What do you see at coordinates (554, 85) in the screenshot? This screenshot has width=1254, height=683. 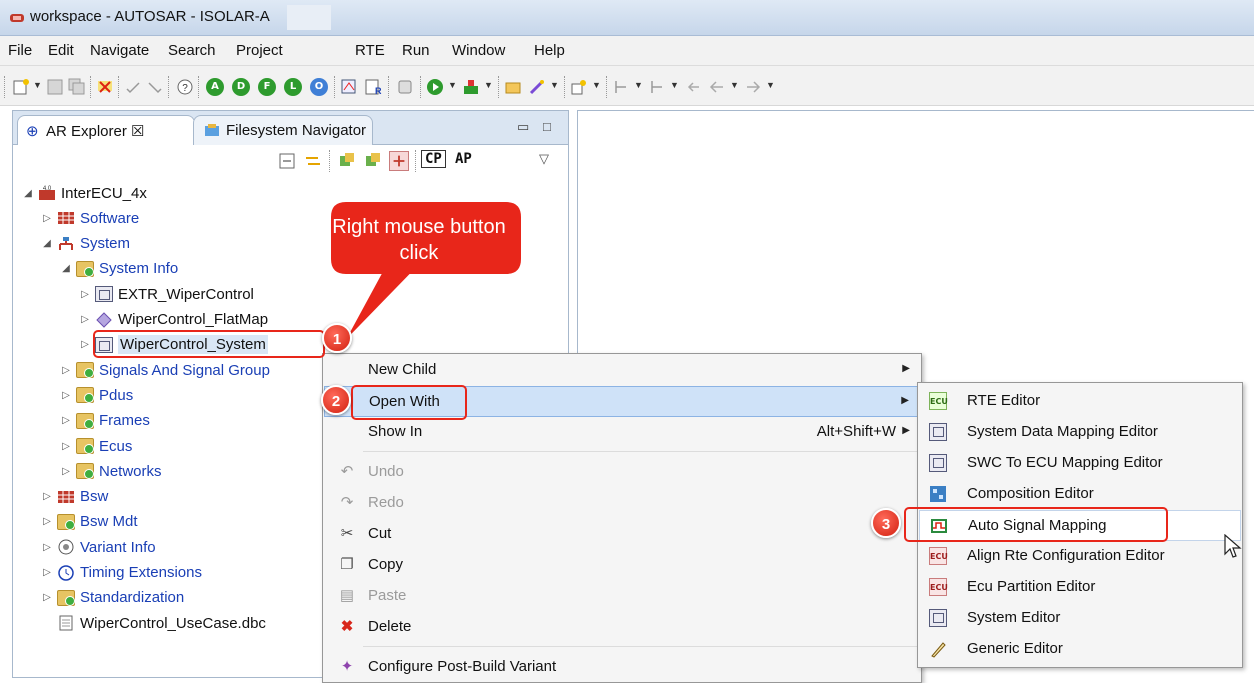 I see `wand-dropdown-icon: ▼` at bounding box center [554, 85].